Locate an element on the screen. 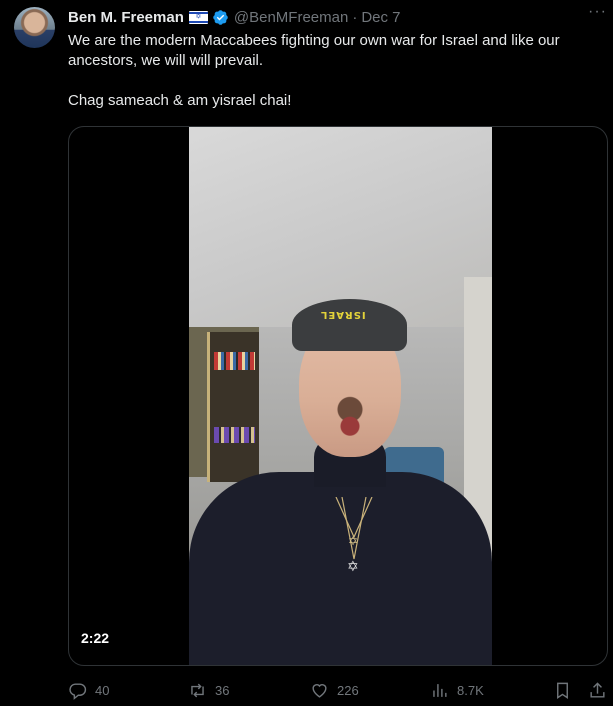  bookmark-icon is located at coordinates (562, 690).